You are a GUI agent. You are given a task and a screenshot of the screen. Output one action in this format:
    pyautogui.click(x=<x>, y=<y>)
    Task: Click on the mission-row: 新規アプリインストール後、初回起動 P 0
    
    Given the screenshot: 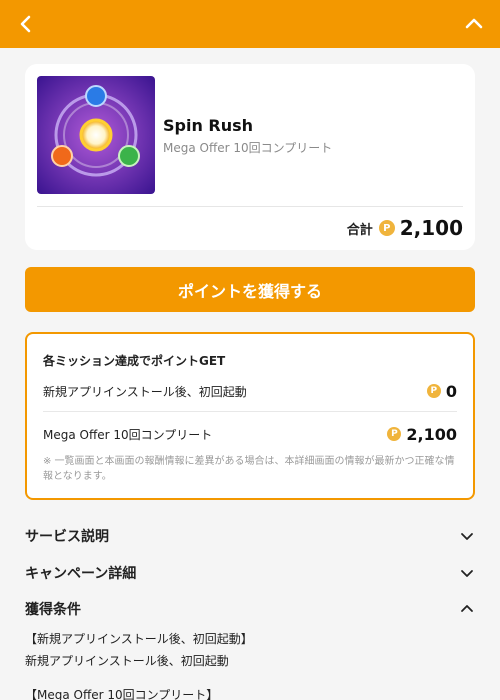 What is the action you would take?
    pyautogui.click(x=250, y=391)
    